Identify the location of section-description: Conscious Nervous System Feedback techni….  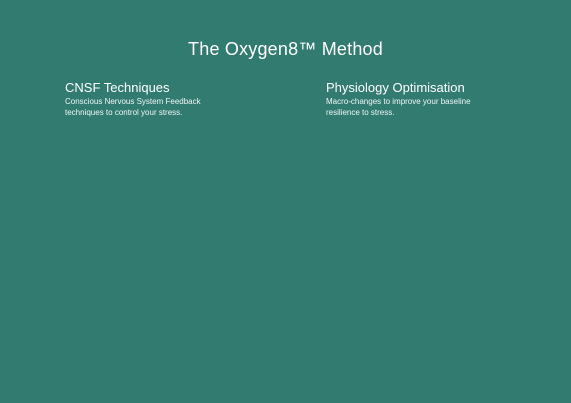
(133, 107).